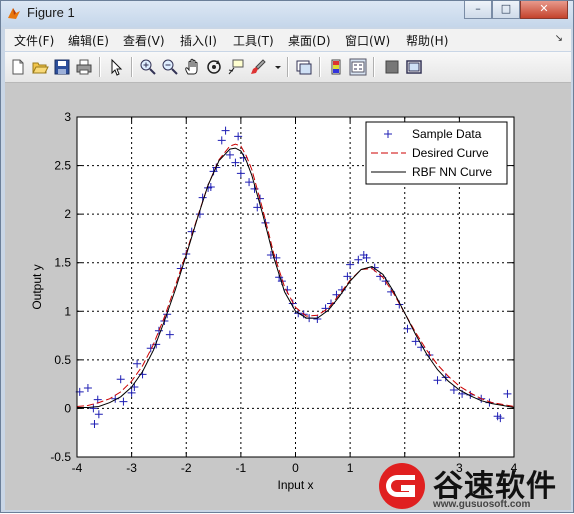 Image resolution: width=574 pixels, height=514 pixels. What do you see at coordinates (447, 134) in the screenshot?
I see `legend-entry-label: Sample Data` at bounding box center [447, 134].